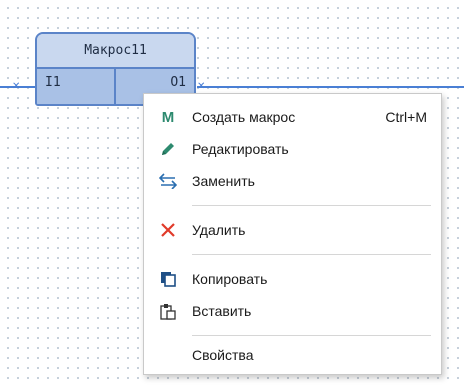  Describe the element at coordinates (240, 149) in the screenshot. I see `menu-item-label: Редактировать` at that location.